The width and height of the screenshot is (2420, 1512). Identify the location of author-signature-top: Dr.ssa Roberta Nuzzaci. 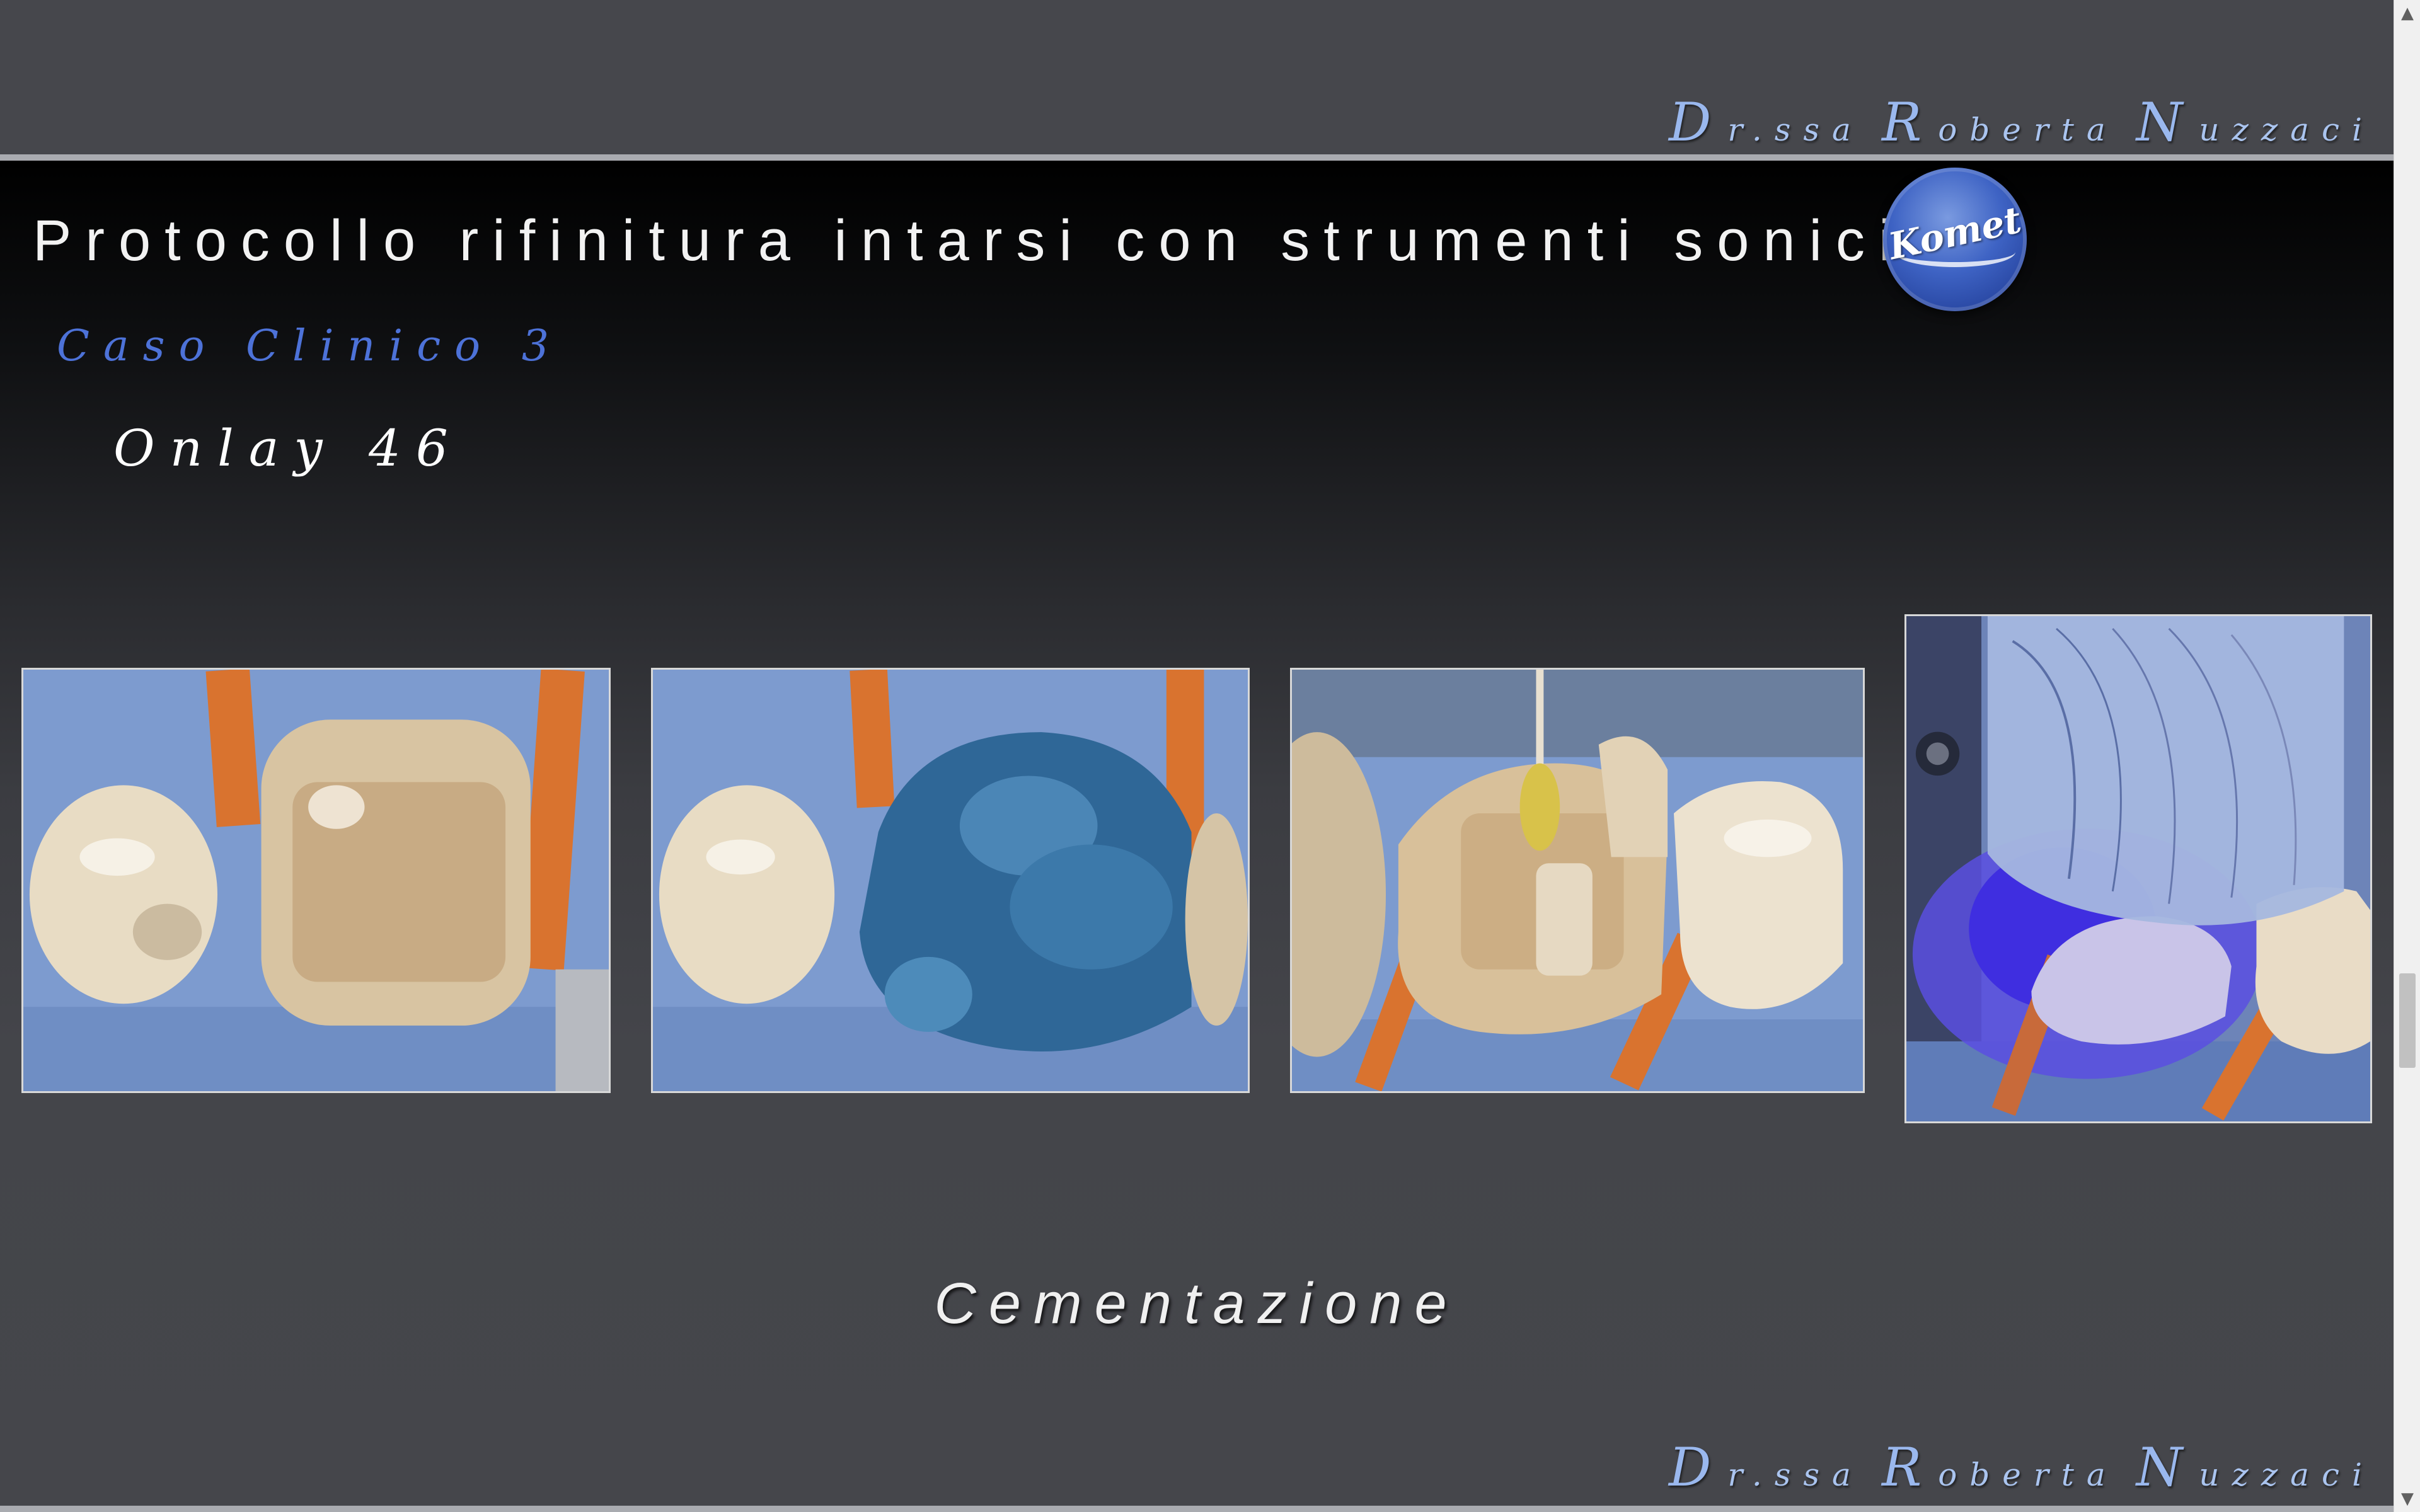
(2022, 122).